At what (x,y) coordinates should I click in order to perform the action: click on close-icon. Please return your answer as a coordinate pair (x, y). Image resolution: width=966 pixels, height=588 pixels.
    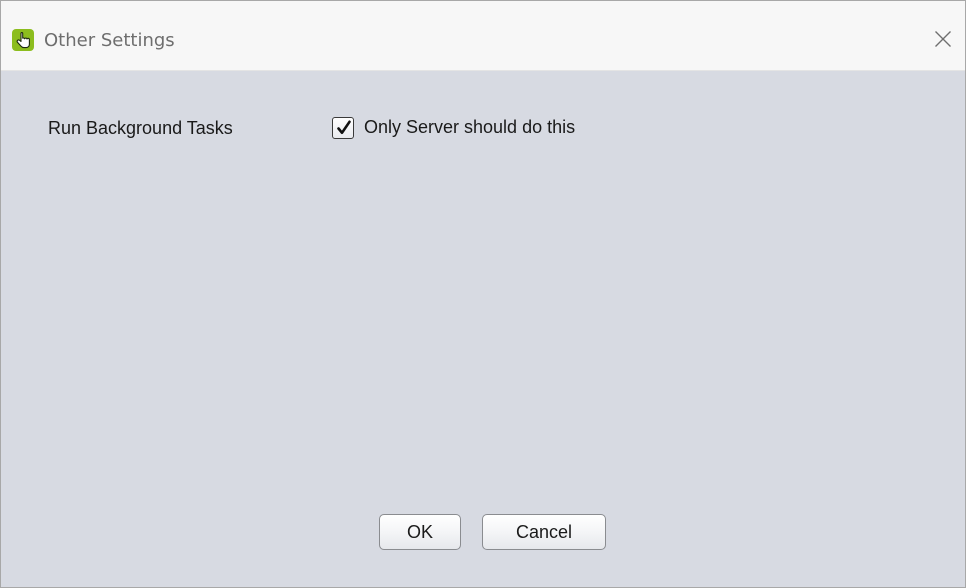
    Looking at the image, I should click on (943, 39).